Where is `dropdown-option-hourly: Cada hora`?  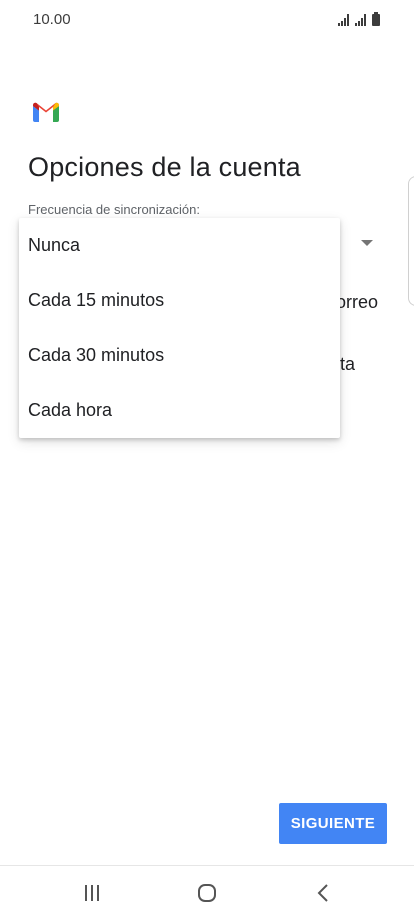
dropdown-option-hourly: Cada hora is located at coordinates (179, 410).